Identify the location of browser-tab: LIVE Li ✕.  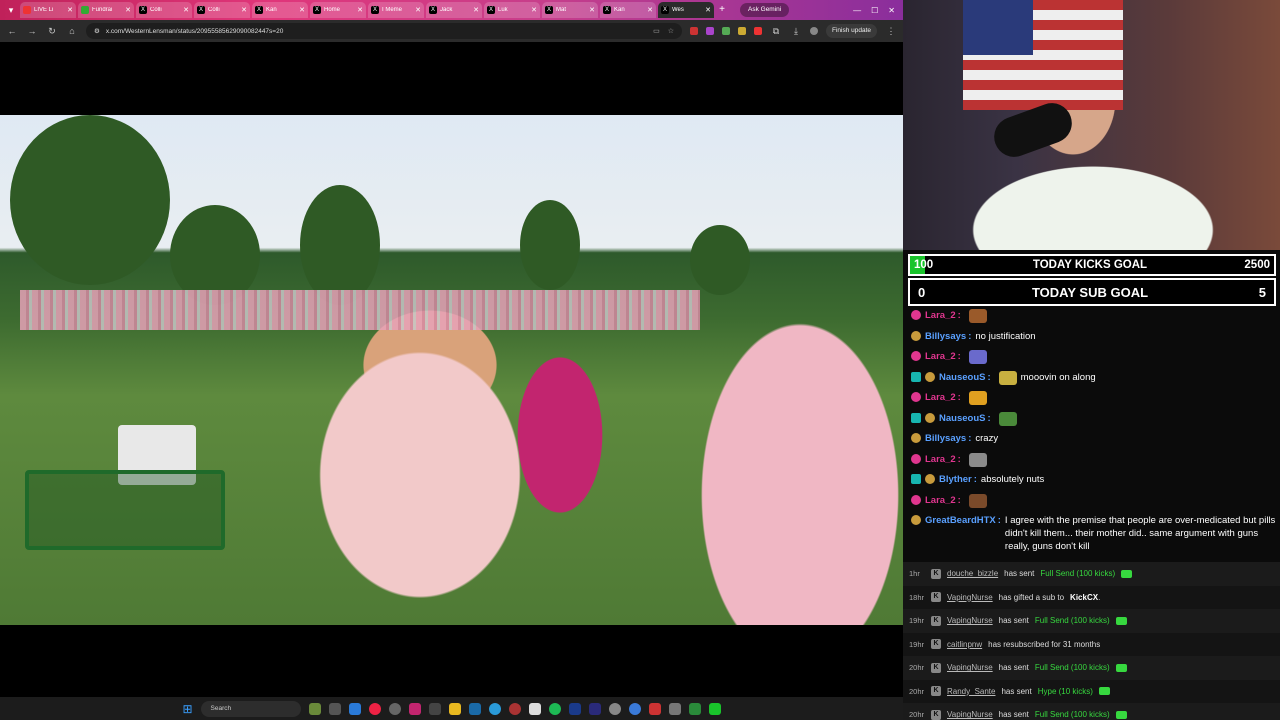
(48, 10).